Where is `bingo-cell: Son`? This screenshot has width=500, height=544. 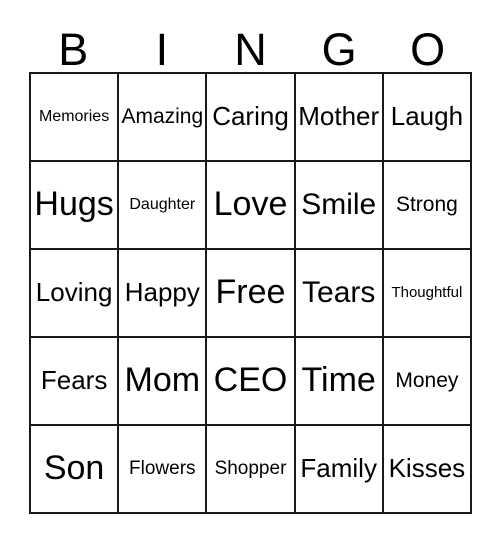
bingo-cell: Son is located at coordinates (75, 470).